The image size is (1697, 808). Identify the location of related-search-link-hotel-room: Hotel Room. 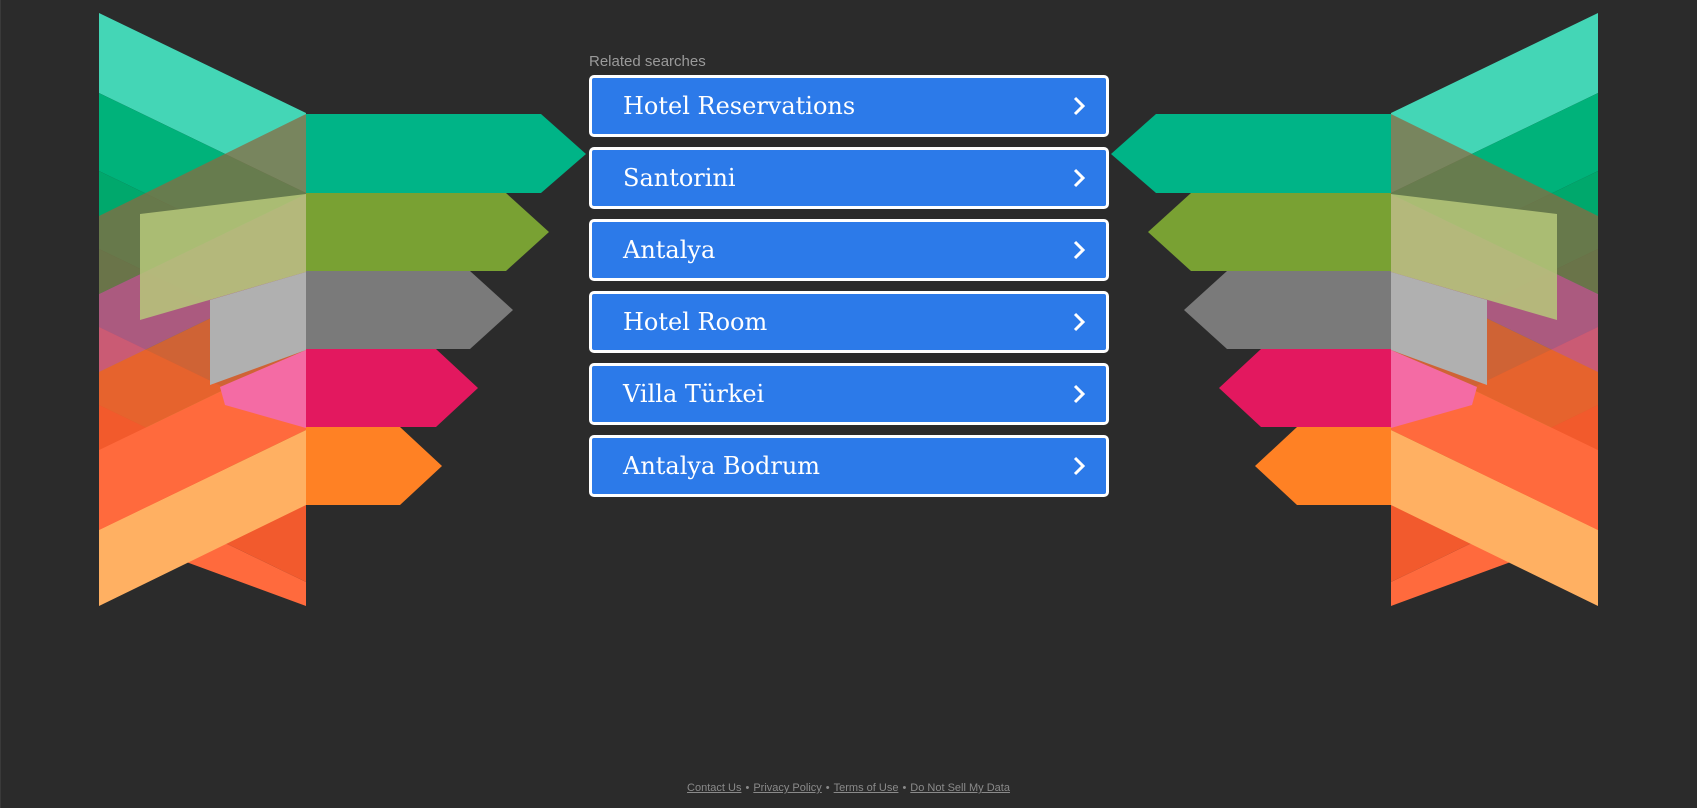
(849, 322).